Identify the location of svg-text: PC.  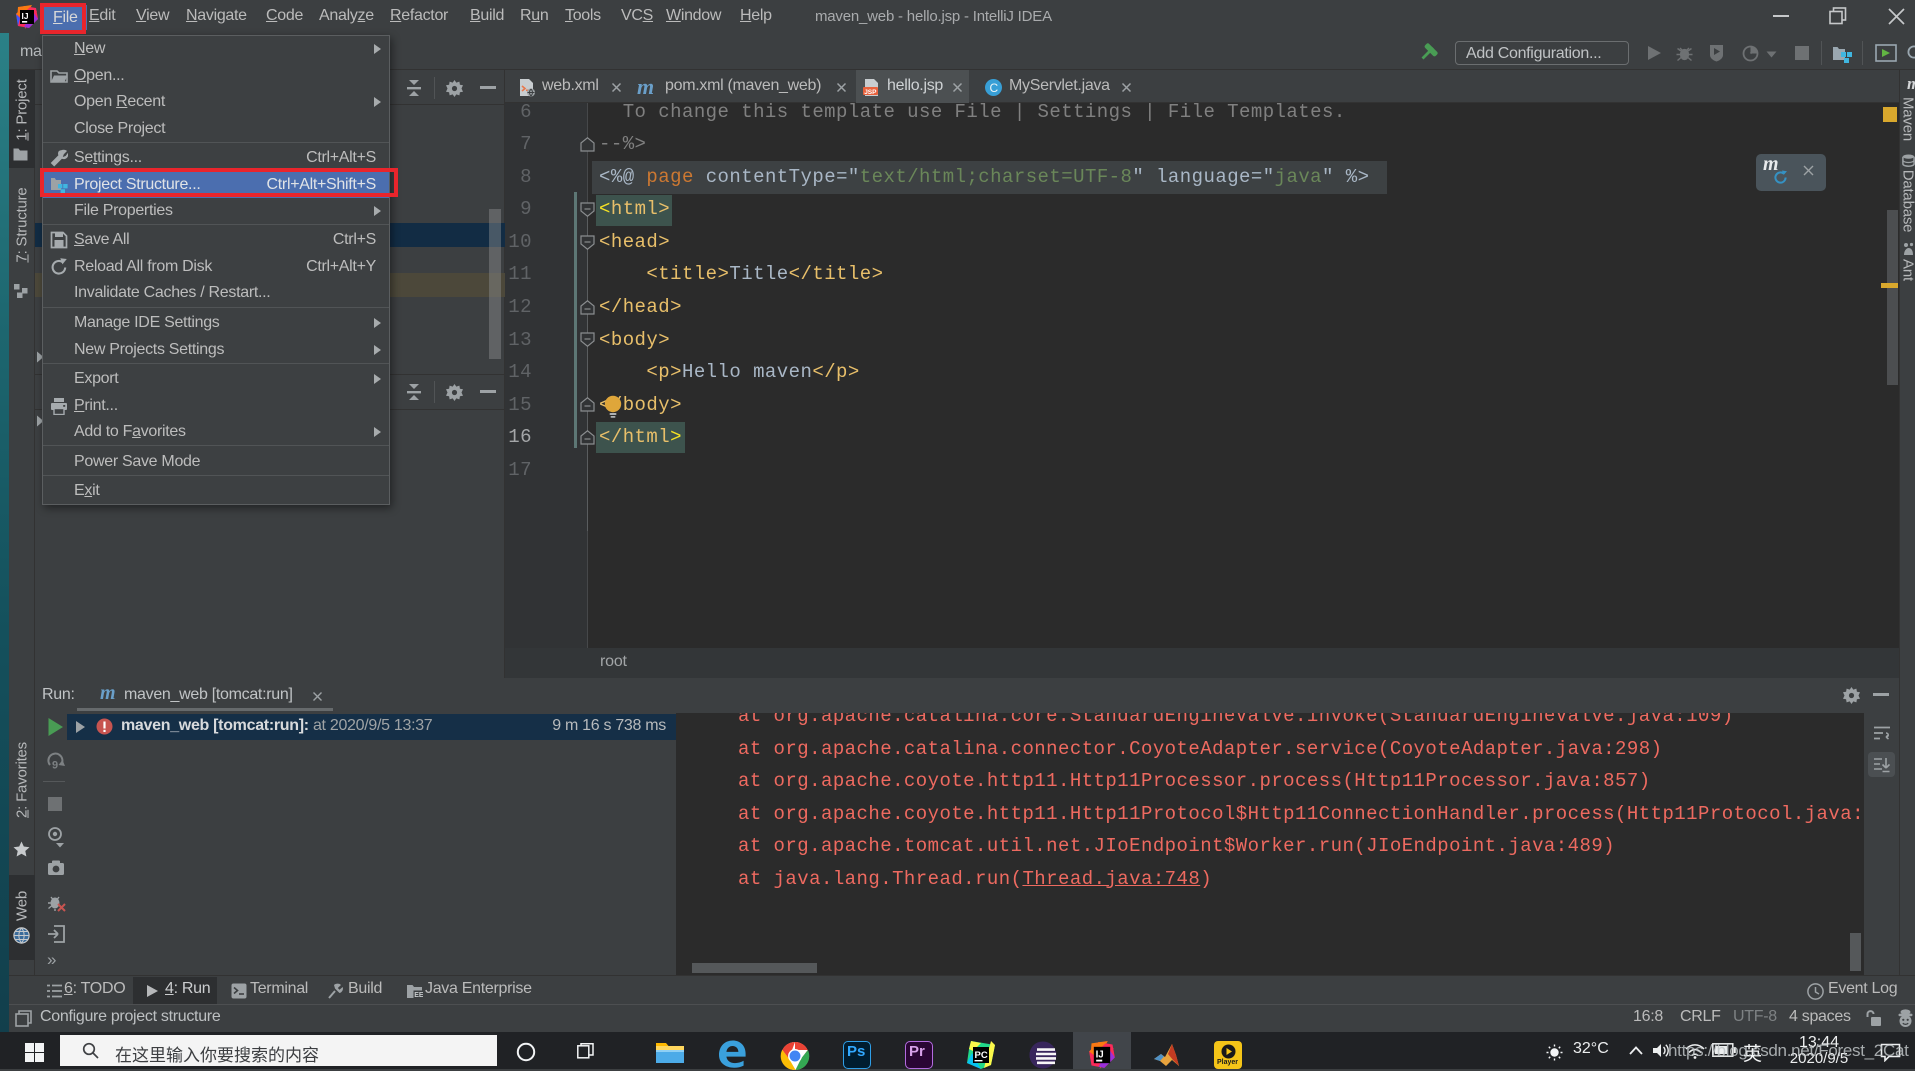
(981, 1055).